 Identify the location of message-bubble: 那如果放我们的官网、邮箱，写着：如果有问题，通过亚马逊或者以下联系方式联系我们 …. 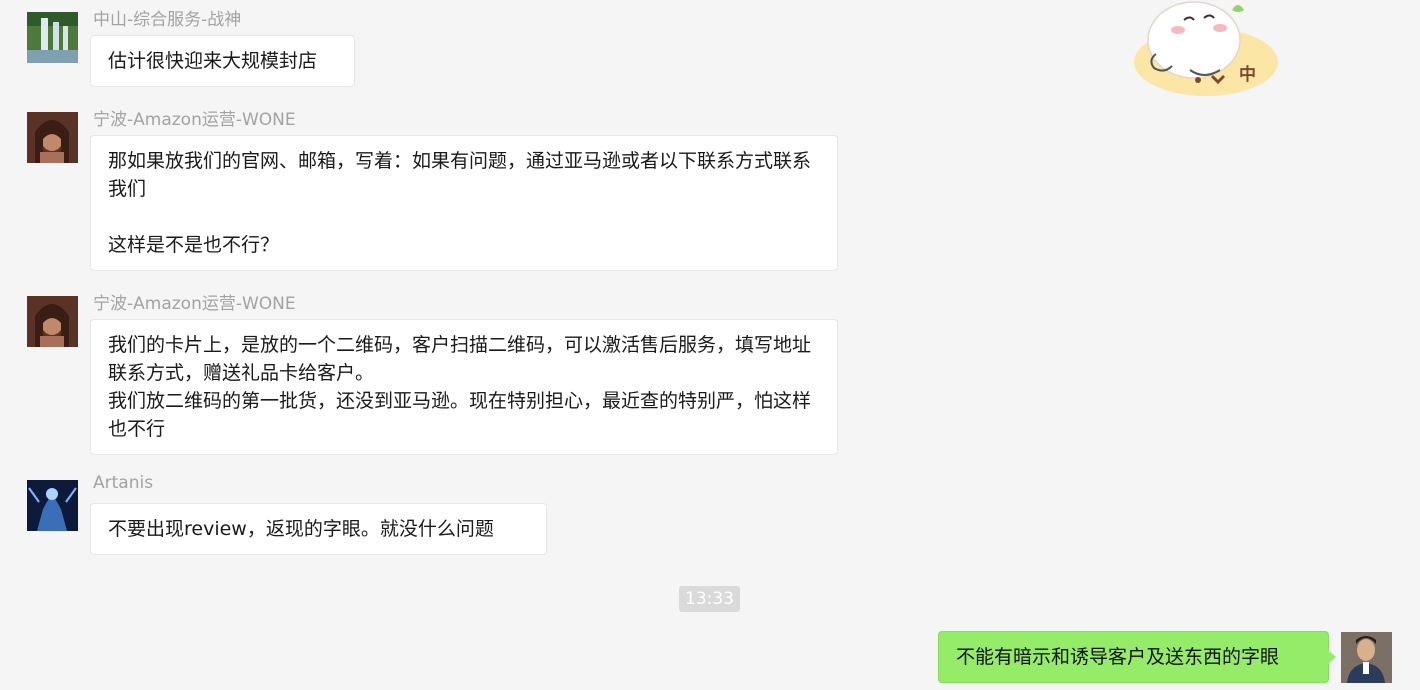
(464, 203).